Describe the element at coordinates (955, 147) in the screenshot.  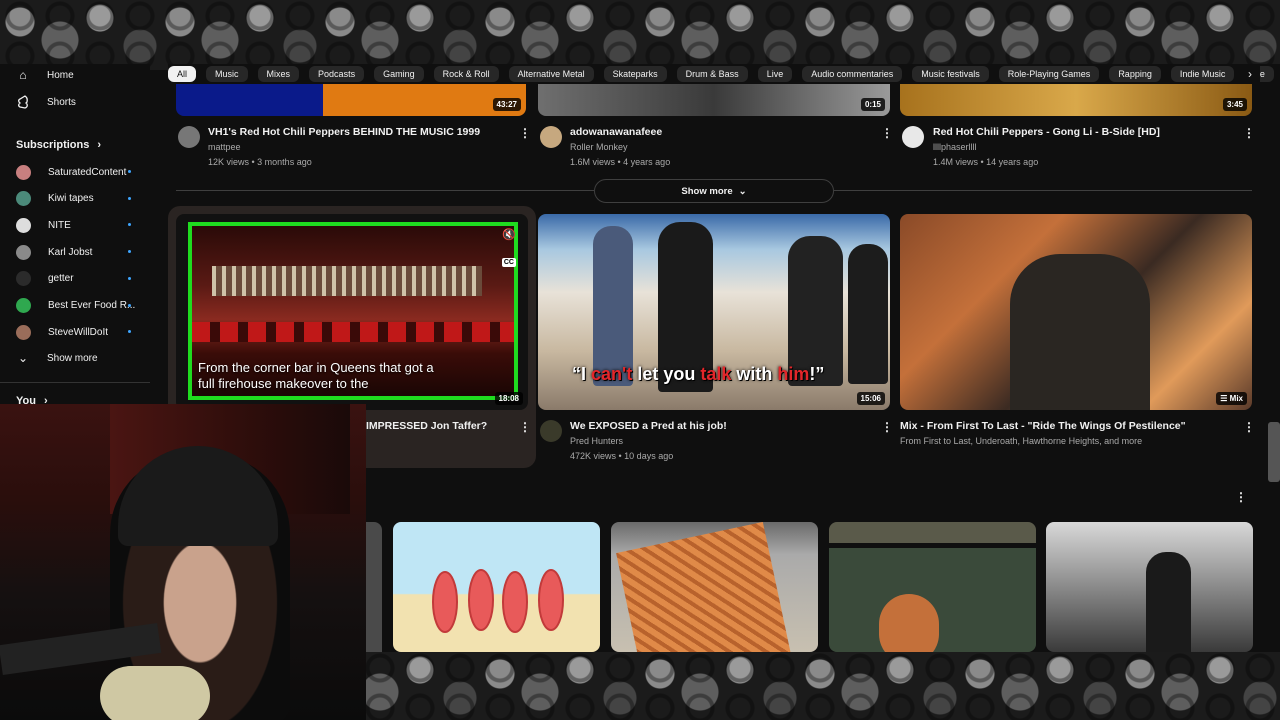
I see `channel-name: llllphaserllll` at that location.